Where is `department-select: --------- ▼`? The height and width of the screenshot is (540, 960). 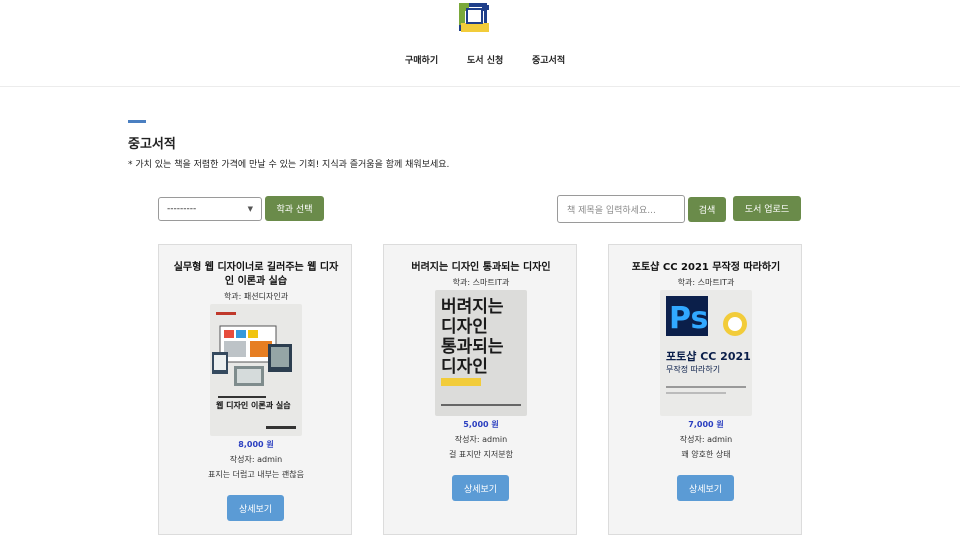 department-select: --------- ▼ is located at coordinates (210, 209).